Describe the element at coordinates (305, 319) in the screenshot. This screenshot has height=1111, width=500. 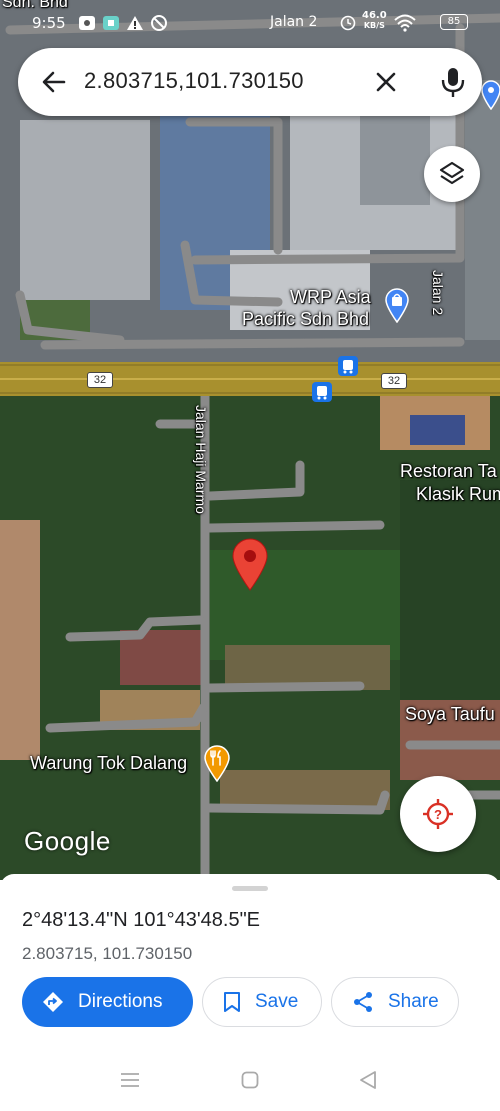
I see `map-label-wrp-line2: Pacific Sdn Bhd` at that location.